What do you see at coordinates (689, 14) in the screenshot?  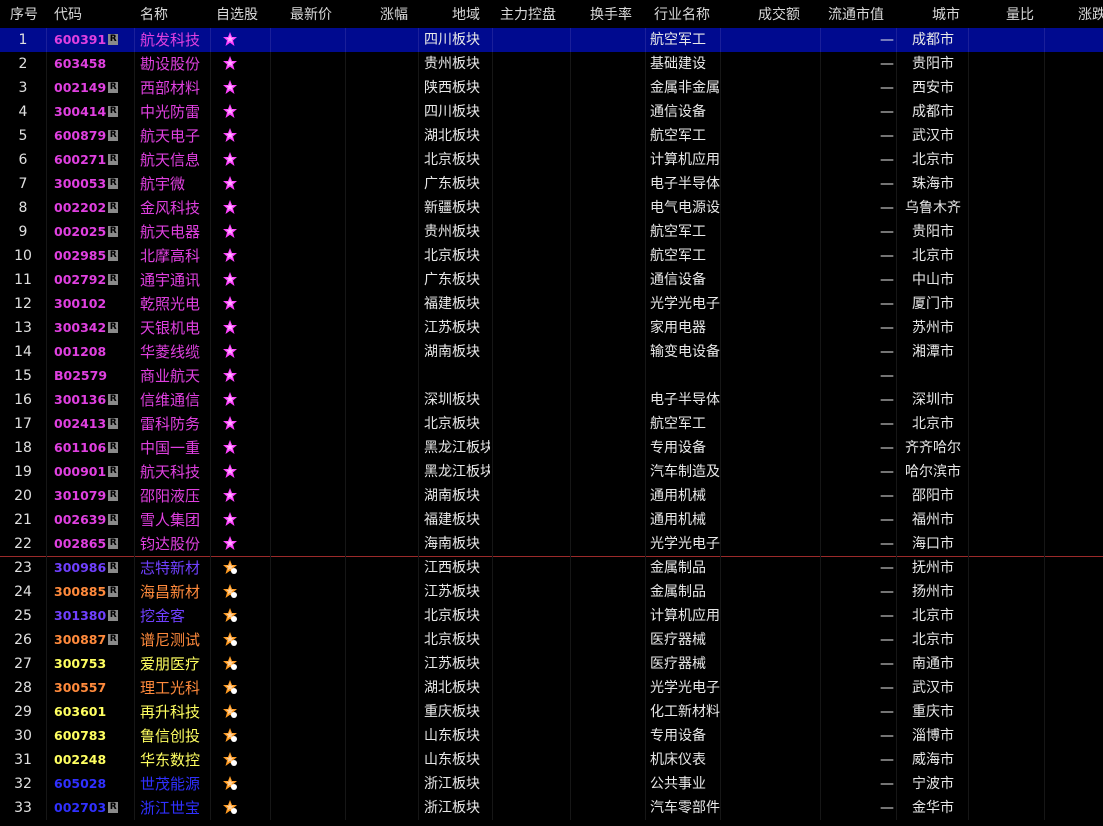 I see `col-header-industry: 行业名称` at bounding box center [689, 14].